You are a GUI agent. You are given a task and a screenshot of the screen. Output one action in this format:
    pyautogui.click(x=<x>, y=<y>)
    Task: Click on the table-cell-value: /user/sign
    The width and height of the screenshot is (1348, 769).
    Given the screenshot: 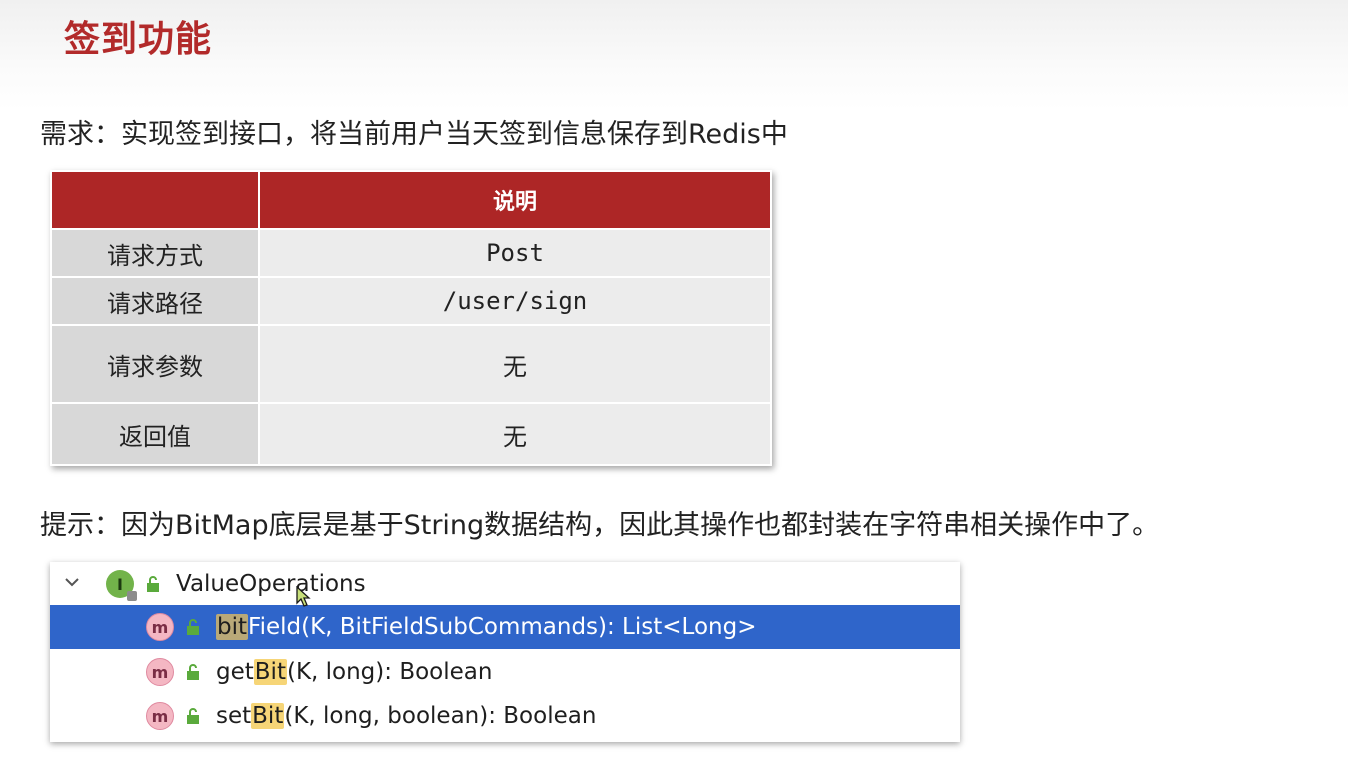 What is the action you would take?
    pyautogui.click(x=515, y=301)
    